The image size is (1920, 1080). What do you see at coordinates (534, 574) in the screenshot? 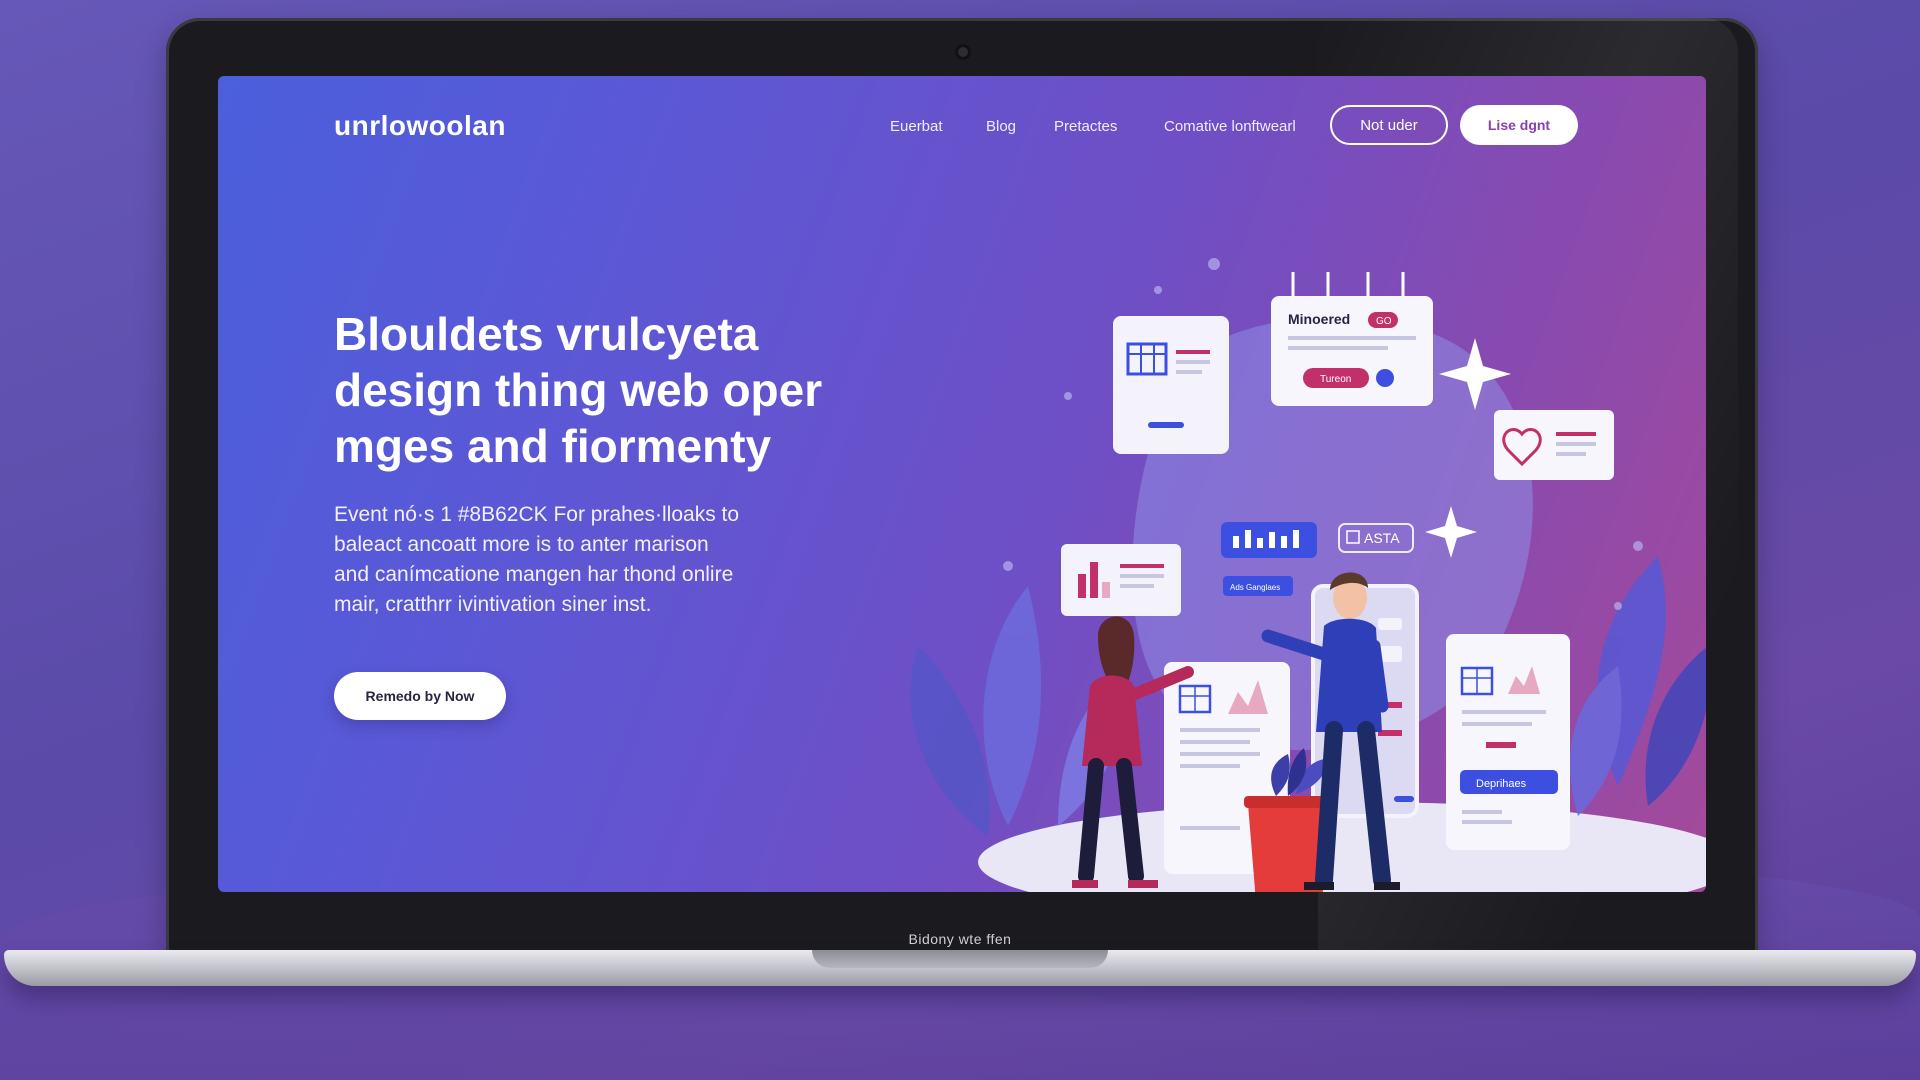
I see `hero-description-line: and canímcatione mangen har thond onlire` at bounding box center [534, 574].